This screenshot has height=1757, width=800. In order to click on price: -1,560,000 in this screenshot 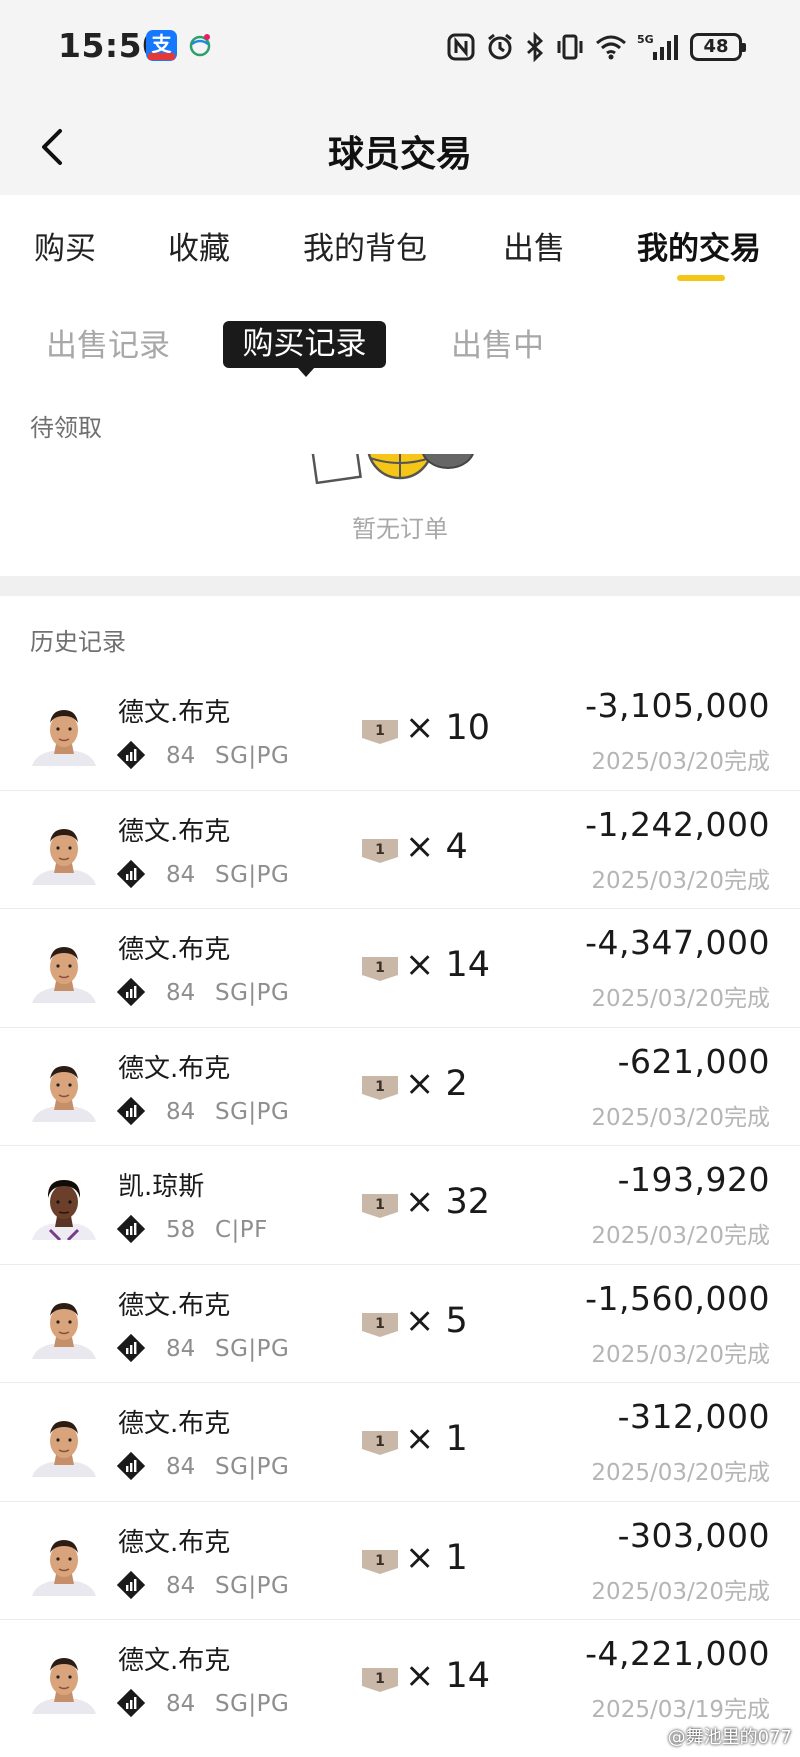, I will do `click(677, 1298)`.